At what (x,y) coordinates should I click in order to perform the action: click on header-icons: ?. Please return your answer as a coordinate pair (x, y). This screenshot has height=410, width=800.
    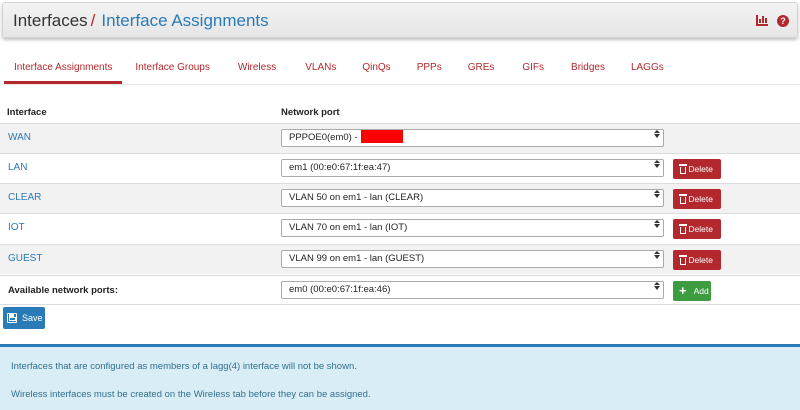
    Looking at the image, I should click on (772, 21).